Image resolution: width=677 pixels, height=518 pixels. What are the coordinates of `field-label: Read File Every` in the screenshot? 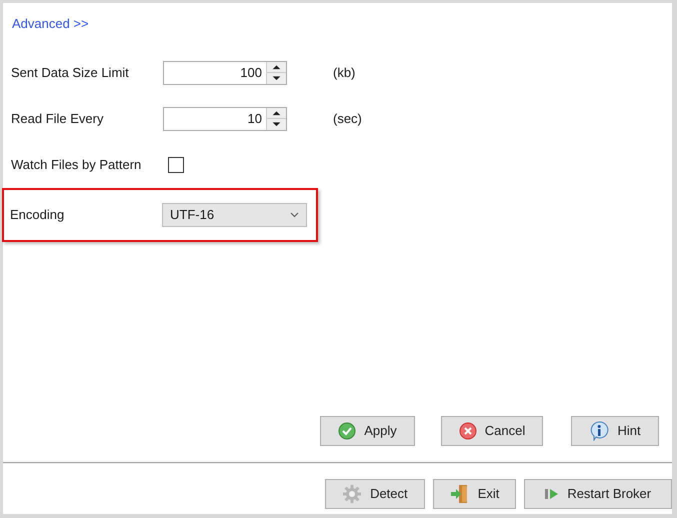 It's located at (57, 119).